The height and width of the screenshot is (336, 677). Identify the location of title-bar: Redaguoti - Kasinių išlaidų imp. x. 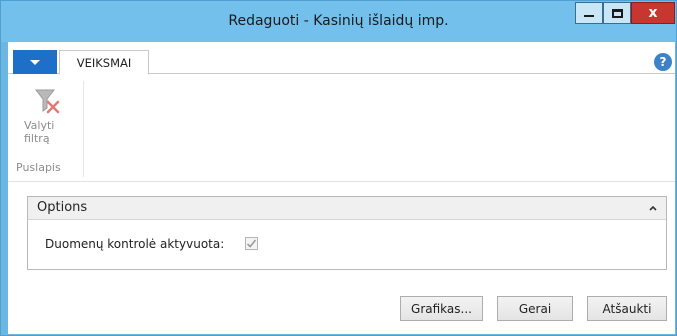
(338, 21).